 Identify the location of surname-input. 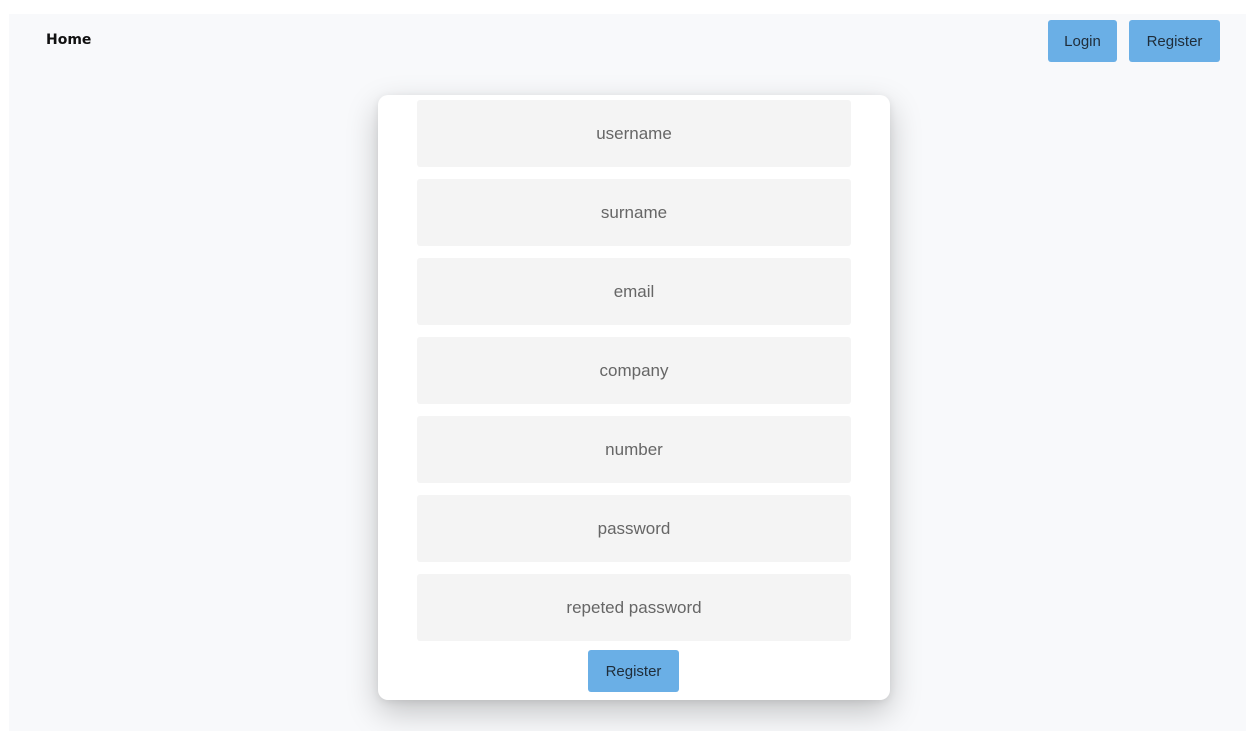
(634, 212).